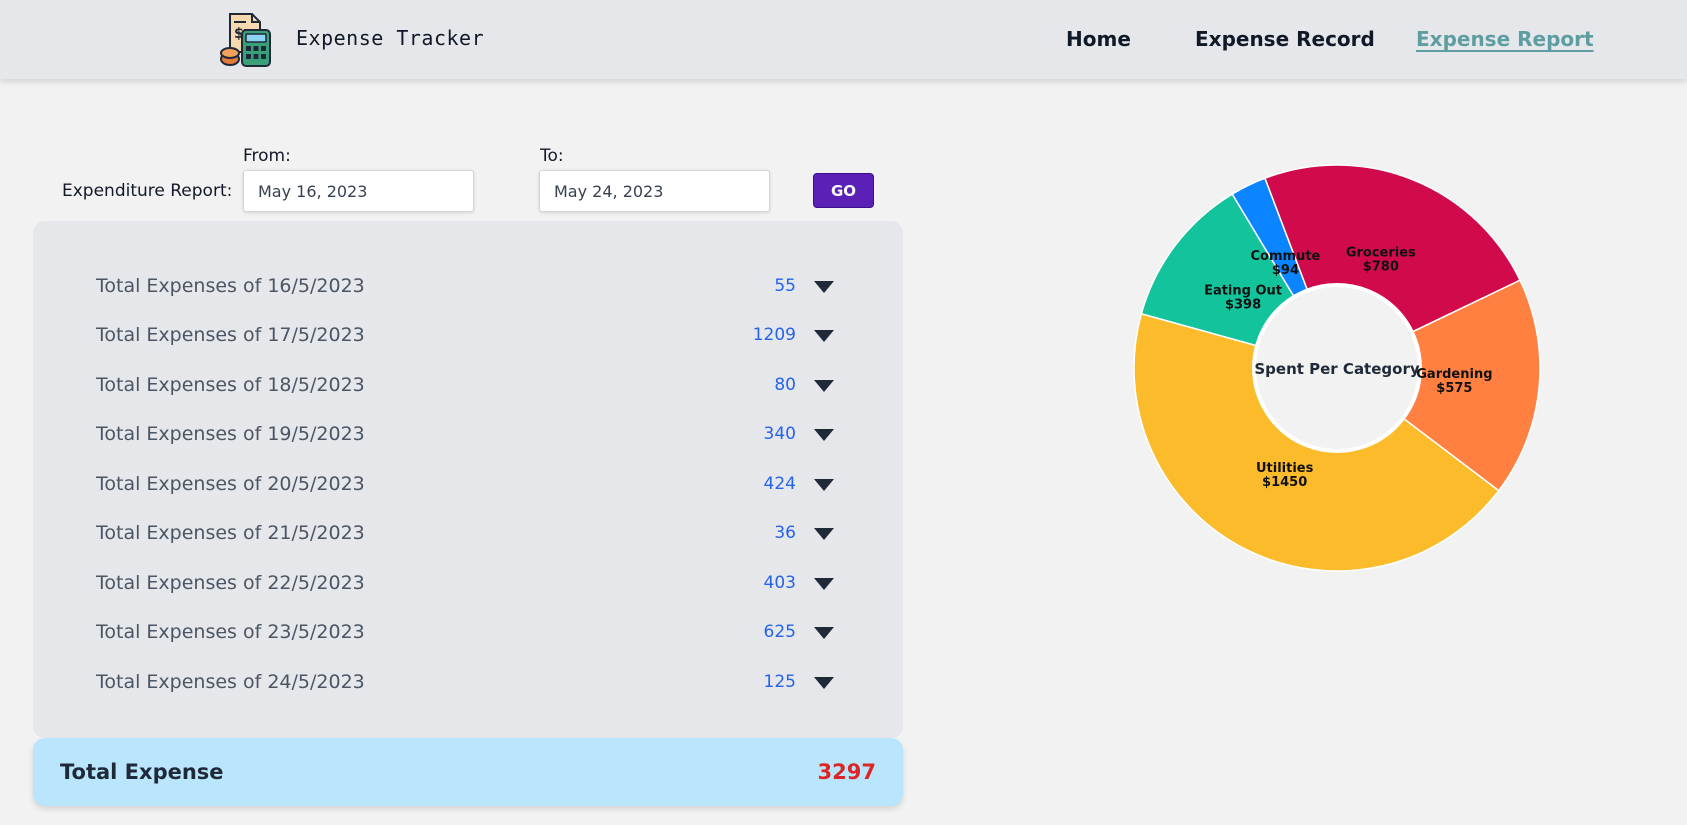 This screenshot has height=825, width=1687. Describe the element at coordinates (358, 191) in the screenshot. I see `from-date-input: May 16, 2023` at that location.